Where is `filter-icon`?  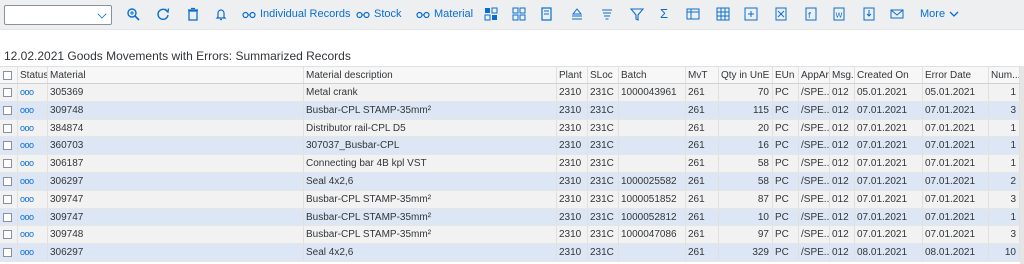
filter-icon is located at coordinates (638, 15).